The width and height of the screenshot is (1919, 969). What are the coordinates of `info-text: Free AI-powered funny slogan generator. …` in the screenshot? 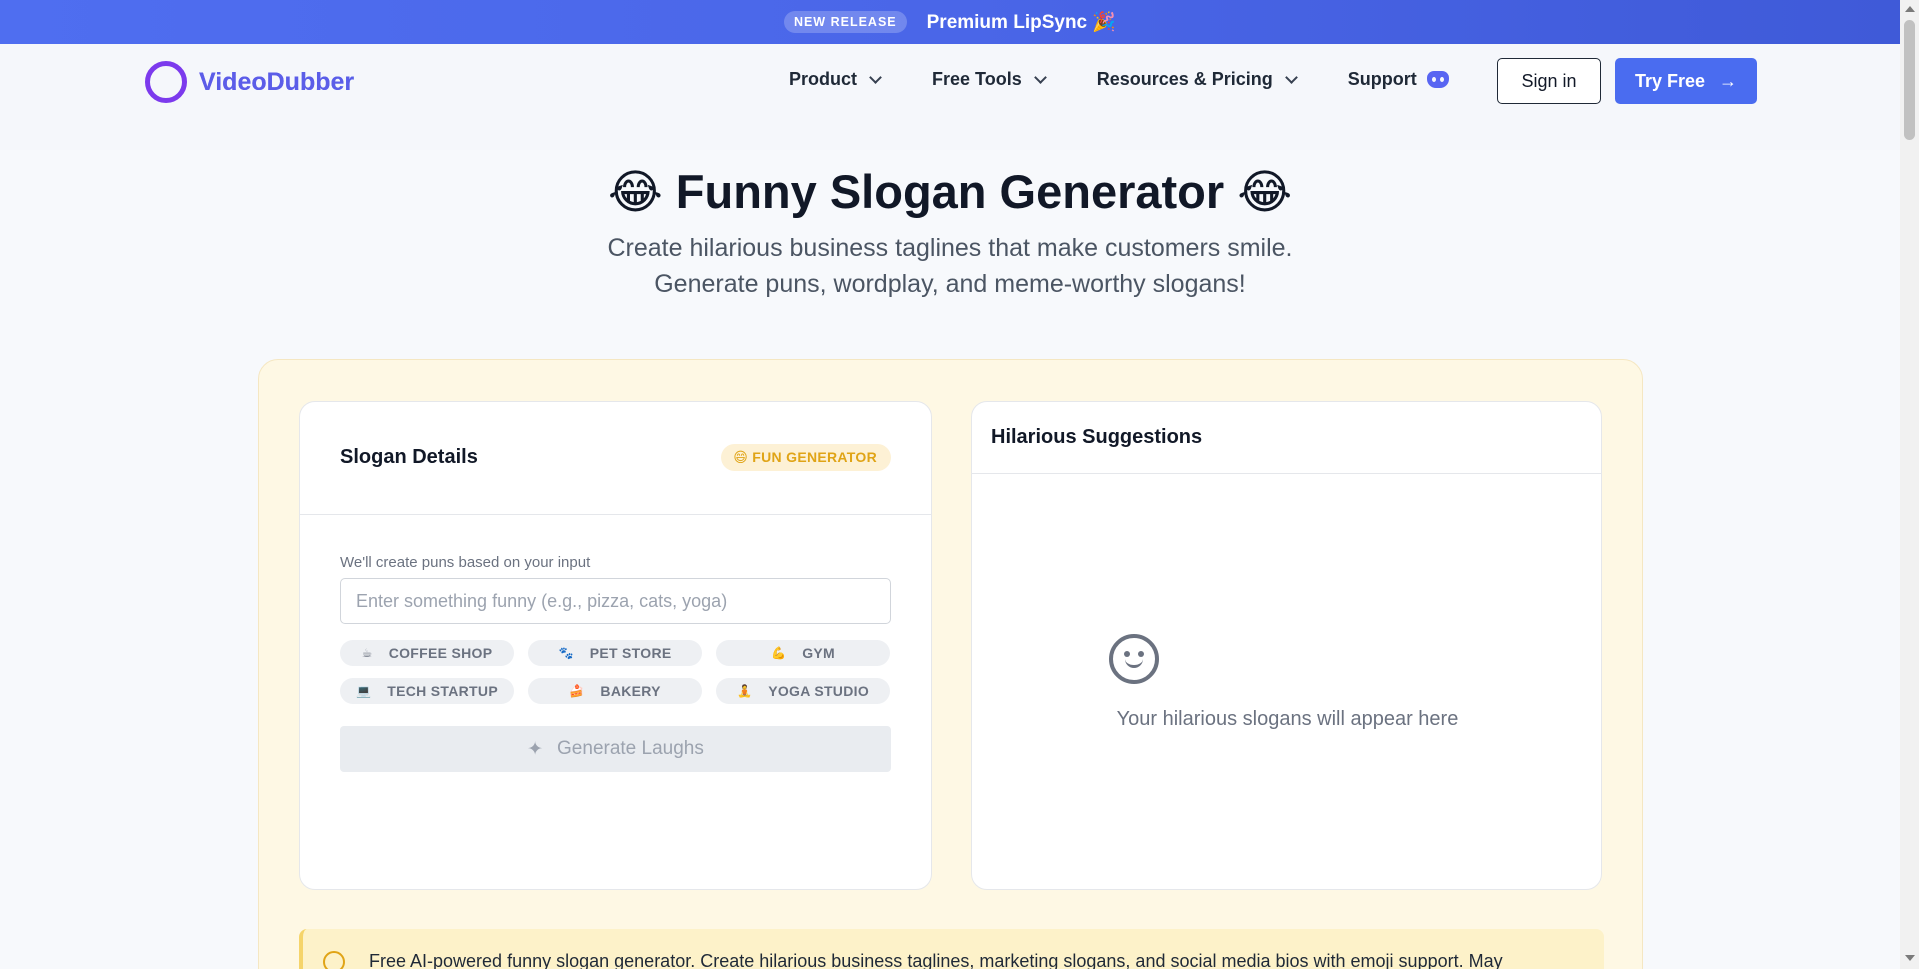 It's located at (936, 960).